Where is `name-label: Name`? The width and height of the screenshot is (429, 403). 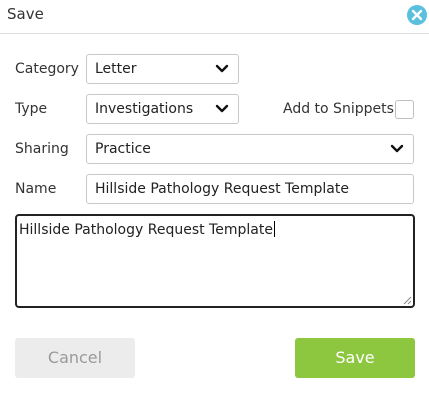 name-label: Name is located at coordinates (36, 189).